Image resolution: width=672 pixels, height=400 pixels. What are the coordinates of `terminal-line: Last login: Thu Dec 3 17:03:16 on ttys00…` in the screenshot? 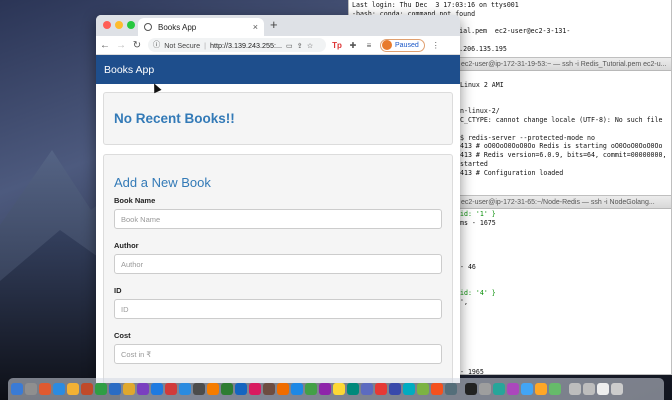 It's located at (435, 5).